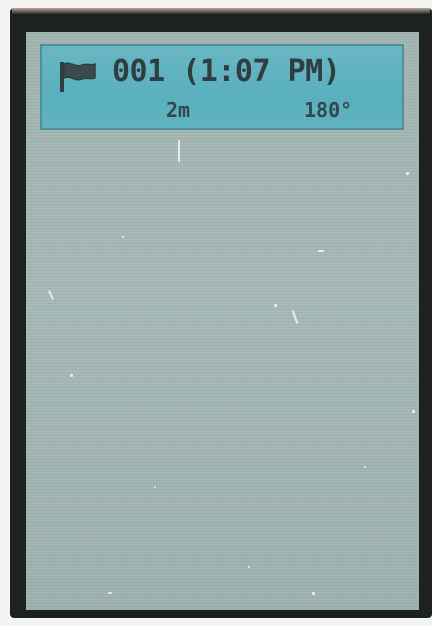 This screenshot has height=626, width=432. Describe the element at coordinates (226, 71) in the screenshot. I see `waypoint-name: 001 (1:07 PM)` at that location.